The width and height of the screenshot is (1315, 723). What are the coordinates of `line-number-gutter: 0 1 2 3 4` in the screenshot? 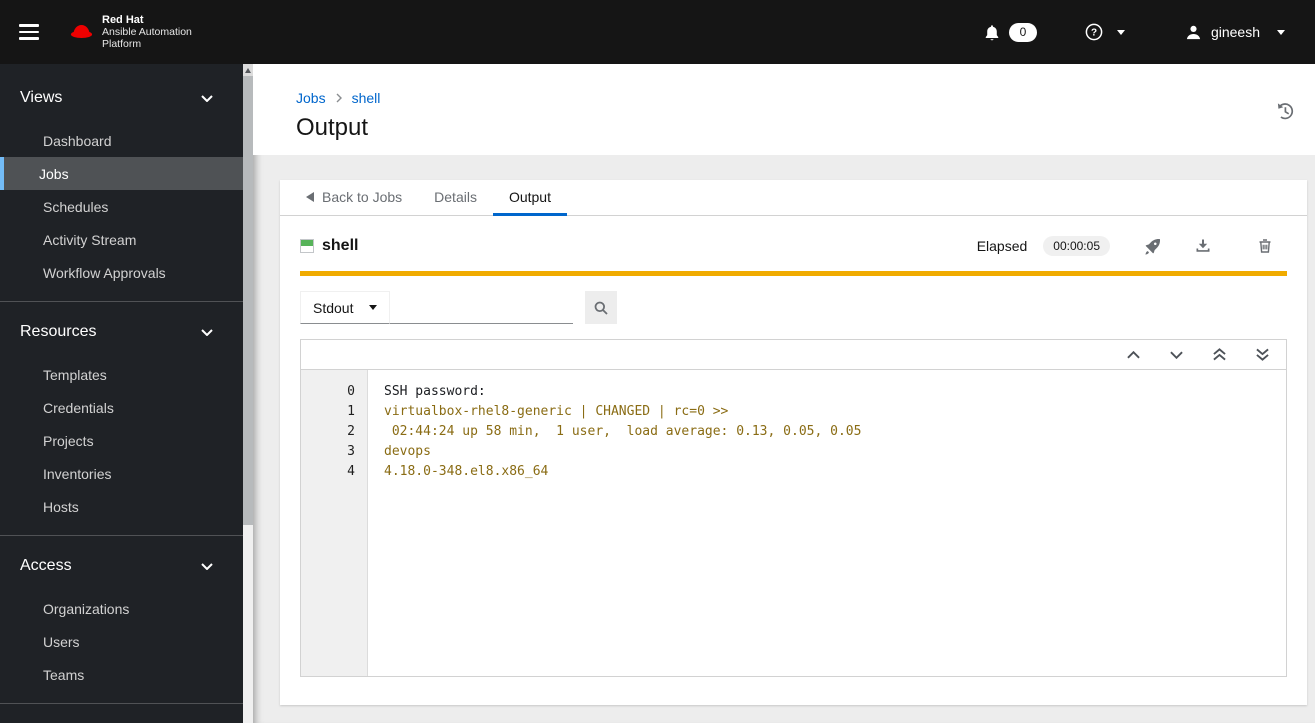 It's located at (334, 523).